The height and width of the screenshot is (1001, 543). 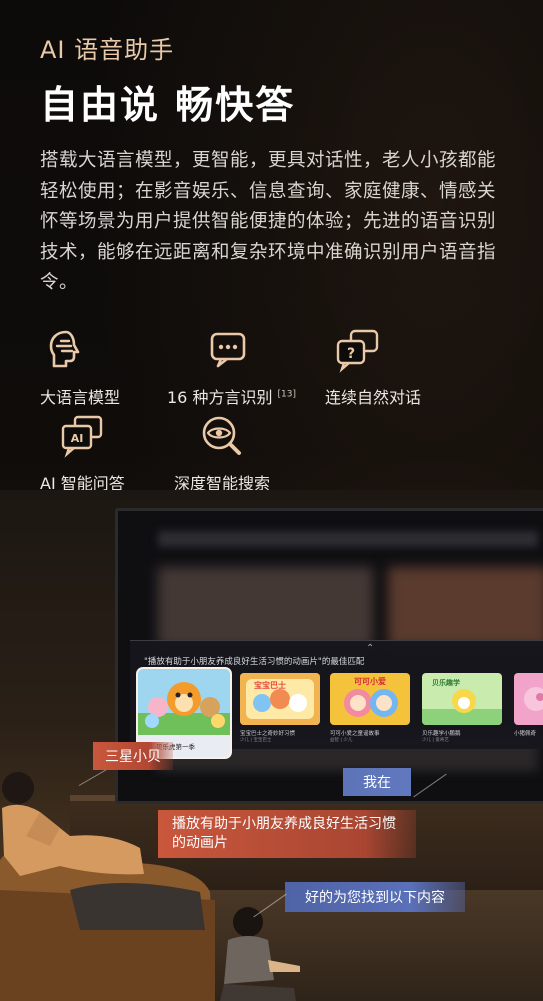 What do you see at coordinates (270, 685) in the screenshot?
I see `svg-text: 宝宝巴士` at bounding box center [270, 685].